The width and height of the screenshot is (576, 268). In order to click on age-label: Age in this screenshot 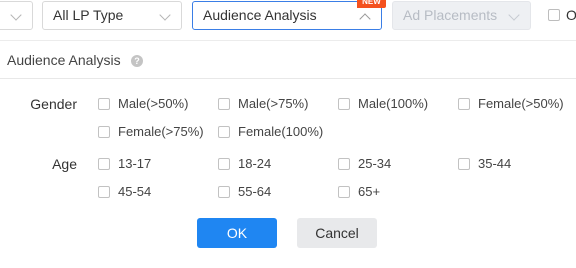, I will do `click(64, 164)`.